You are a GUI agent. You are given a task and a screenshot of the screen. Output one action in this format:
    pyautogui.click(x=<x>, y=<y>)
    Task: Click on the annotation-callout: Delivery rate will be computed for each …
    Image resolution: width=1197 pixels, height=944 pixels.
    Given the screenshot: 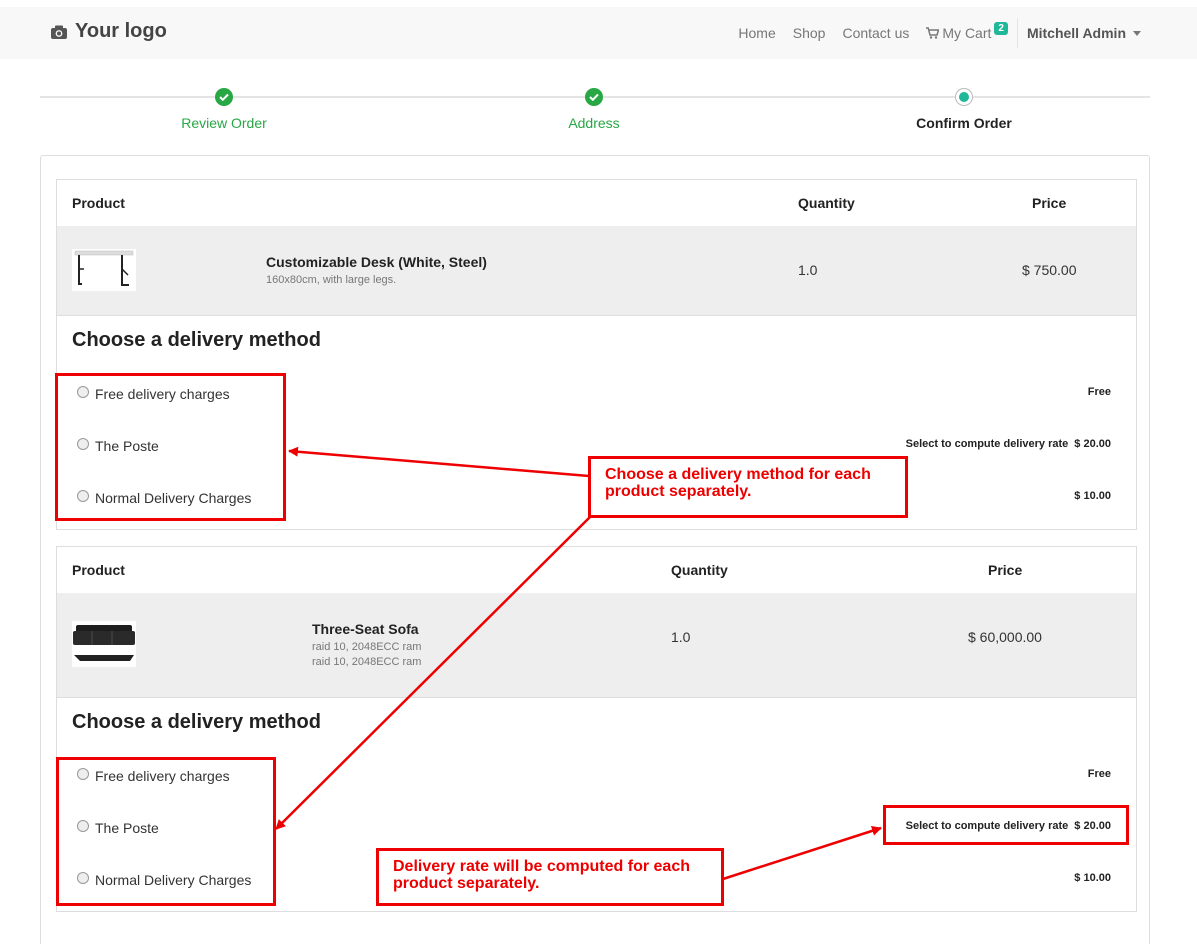 What is the action you would take?
    pyautogui.click(x=550, y=877)
    